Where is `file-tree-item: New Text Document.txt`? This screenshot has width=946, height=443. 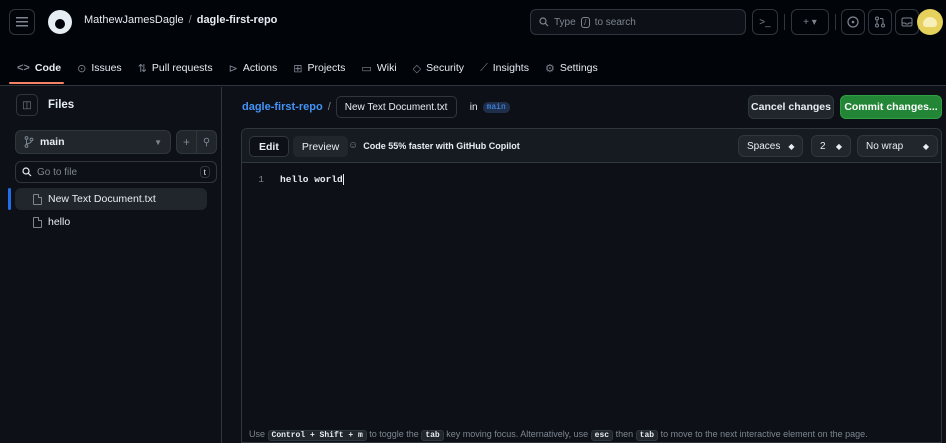
file-tree-item: New Text Document.txt is located at coordinates (111, 199).